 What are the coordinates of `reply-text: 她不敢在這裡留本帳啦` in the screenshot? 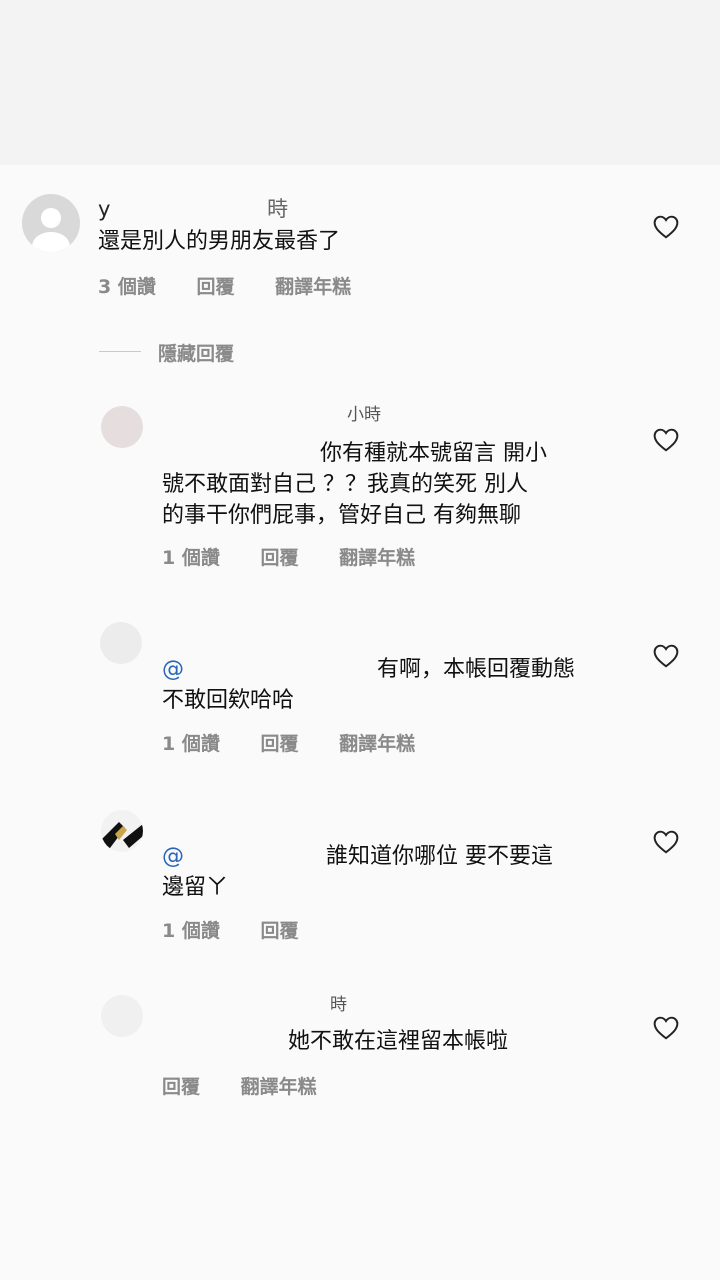 It's located at (398, 1041).